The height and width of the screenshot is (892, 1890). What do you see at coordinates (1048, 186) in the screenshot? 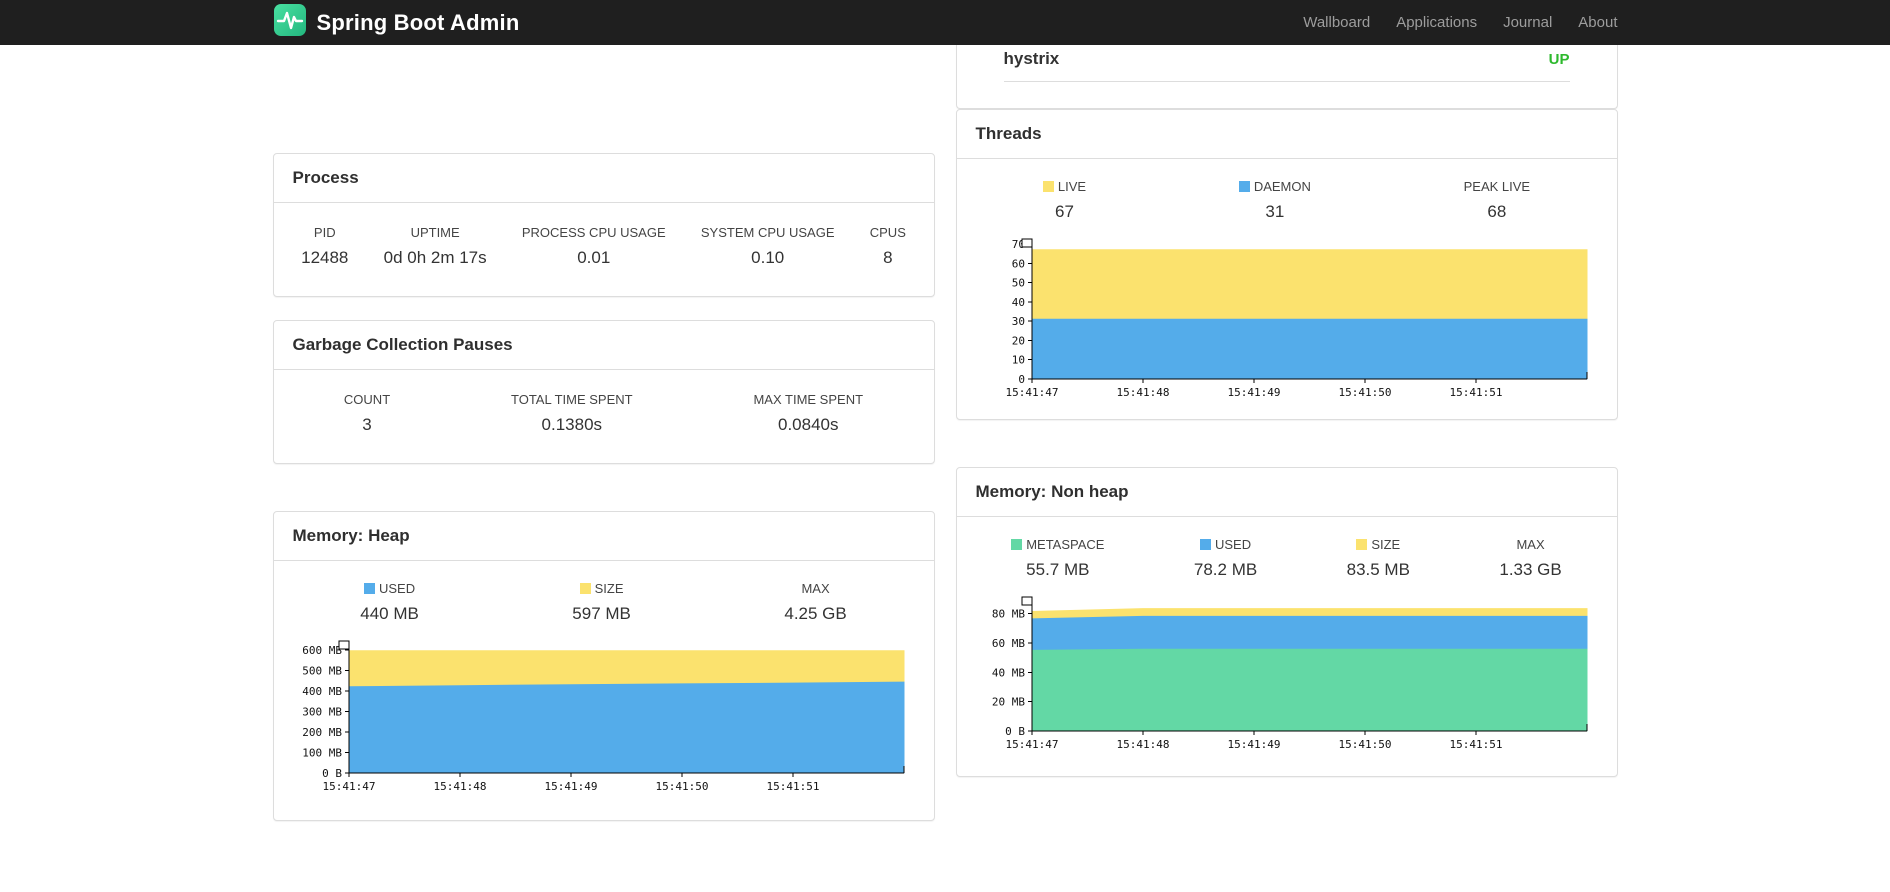
I see `legend-swatch-live` at bounding box center [1048, 186].